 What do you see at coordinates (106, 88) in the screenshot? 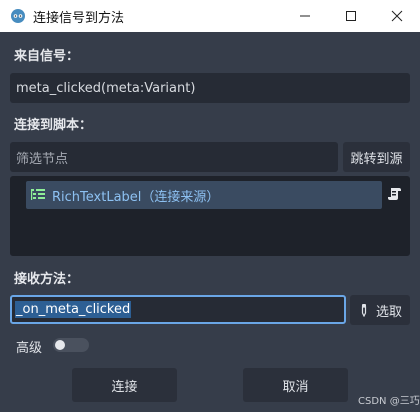
I see `signal-value: meta_clicked(meta:Variant)` at bounding box center [106, 88].